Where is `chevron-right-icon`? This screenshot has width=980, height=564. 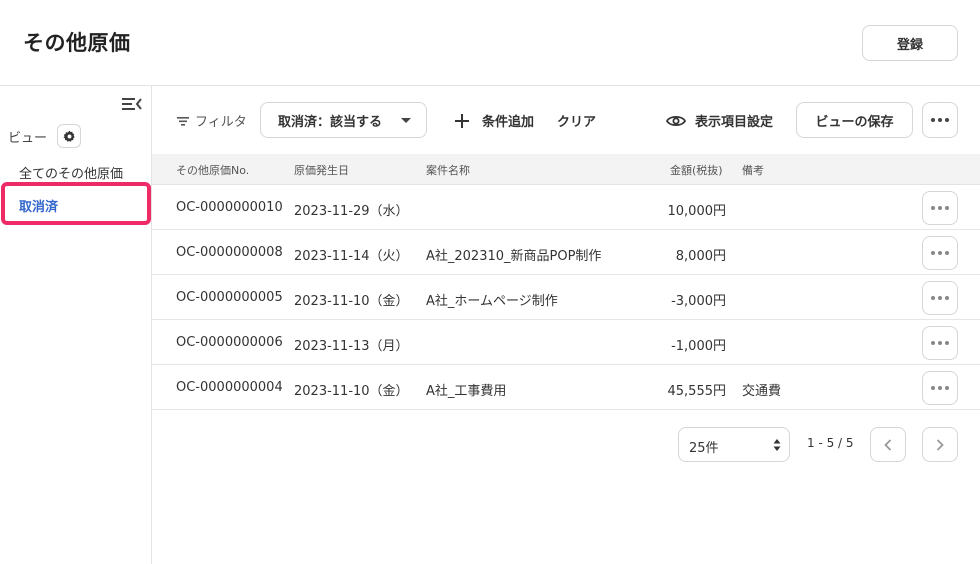
chevron-right-icon is located at coordinates (940, 444).